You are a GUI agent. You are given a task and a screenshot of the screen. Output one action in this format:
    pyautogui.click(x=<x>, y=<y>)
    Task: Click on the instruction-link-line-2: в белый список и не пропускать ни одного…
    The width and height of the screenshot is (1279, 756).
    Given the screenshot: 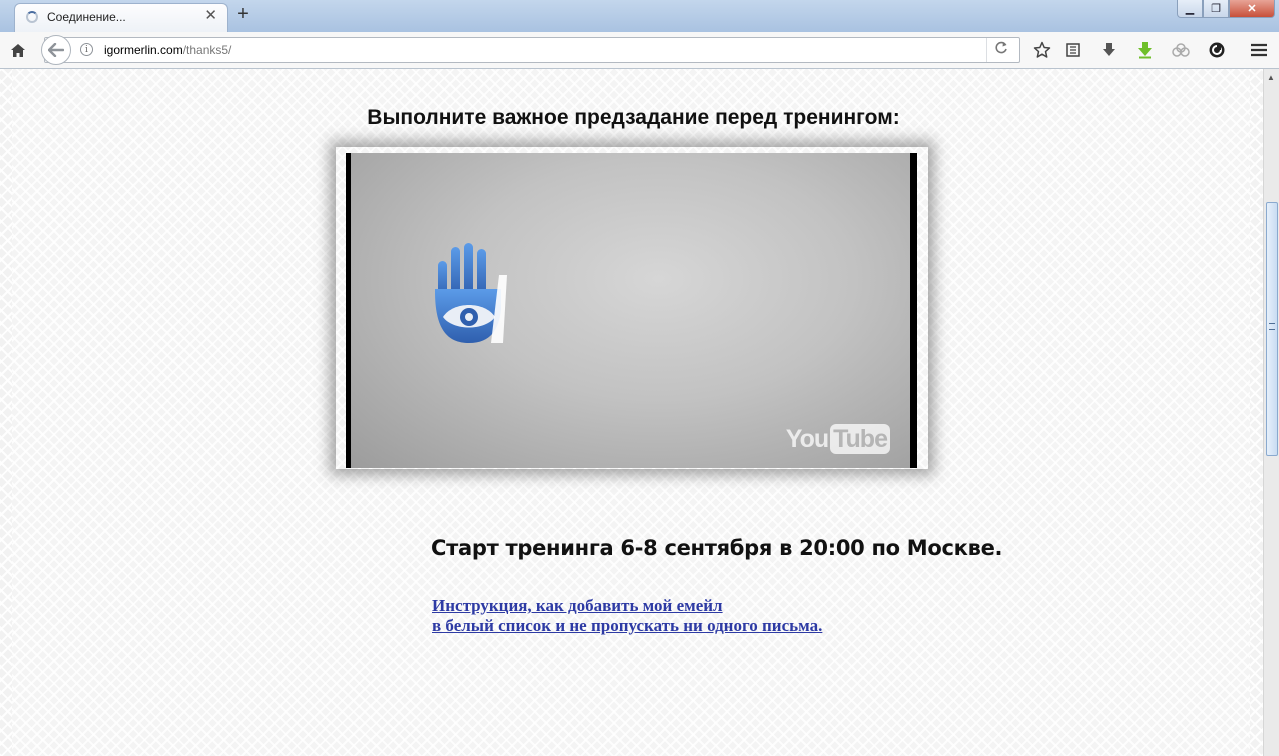 What is the action you would take?
    pyautogui.click(x=627, y=626)
    